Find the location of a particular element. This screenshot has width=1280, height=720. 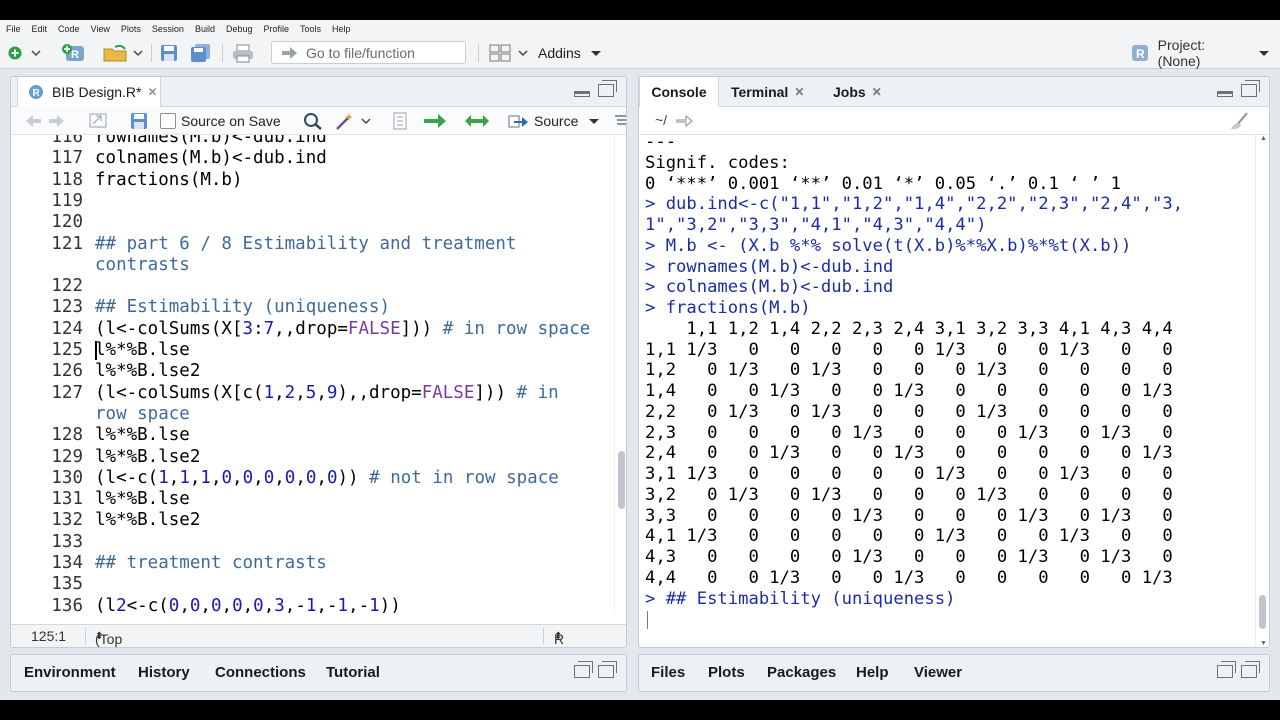

save-button is located at coordinates (169, 53).